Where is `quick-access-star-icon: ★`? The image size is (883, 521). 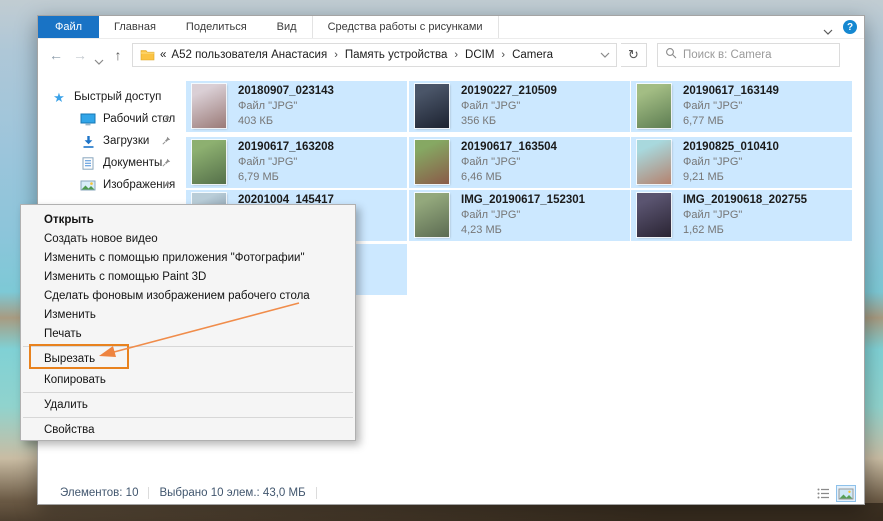
quick-access-star-icon: ★ is located at coordinates (59, 97).